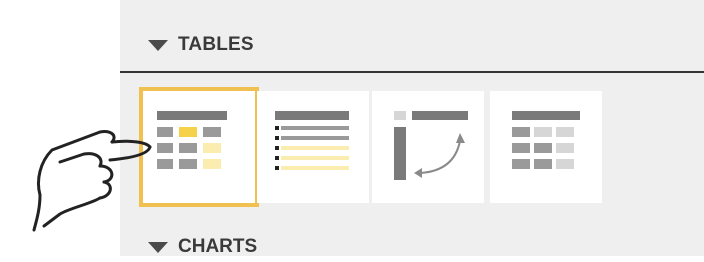 This screenshot has height=262, width=704. What do you see at coordinates (431, 145) in the screenshot?
I see `table-pivot-icon` at bounding box center [431, 145].